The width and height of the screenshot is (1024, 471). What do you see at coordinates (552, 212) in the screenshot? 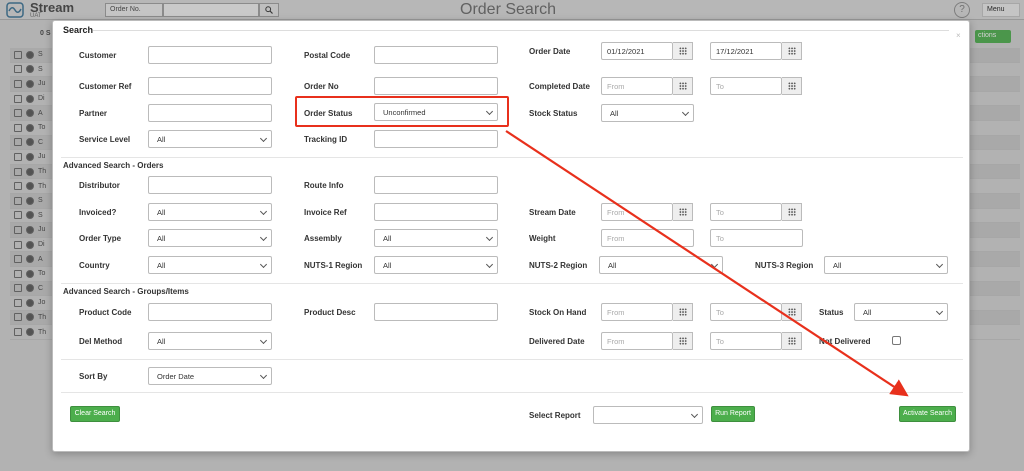
I see `stream-date-label: Stream Date` at bounding box center [552, 212].